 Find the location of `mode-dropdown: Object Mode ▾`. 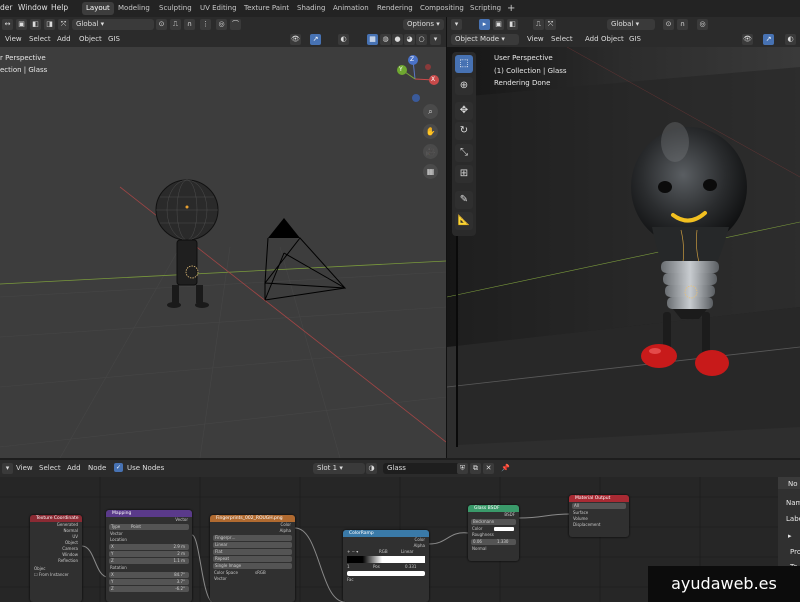

mode-dropdown: Object Mode ▾ is located at coordinates (485, 39).